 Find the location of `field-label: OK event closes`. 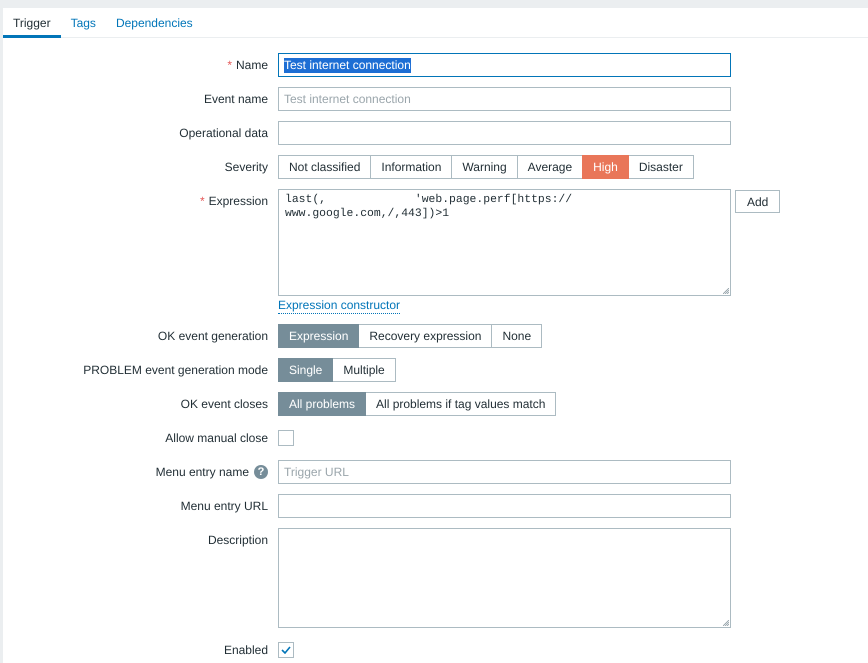

field-label: OK event closes is located at coordinates (224, 404).